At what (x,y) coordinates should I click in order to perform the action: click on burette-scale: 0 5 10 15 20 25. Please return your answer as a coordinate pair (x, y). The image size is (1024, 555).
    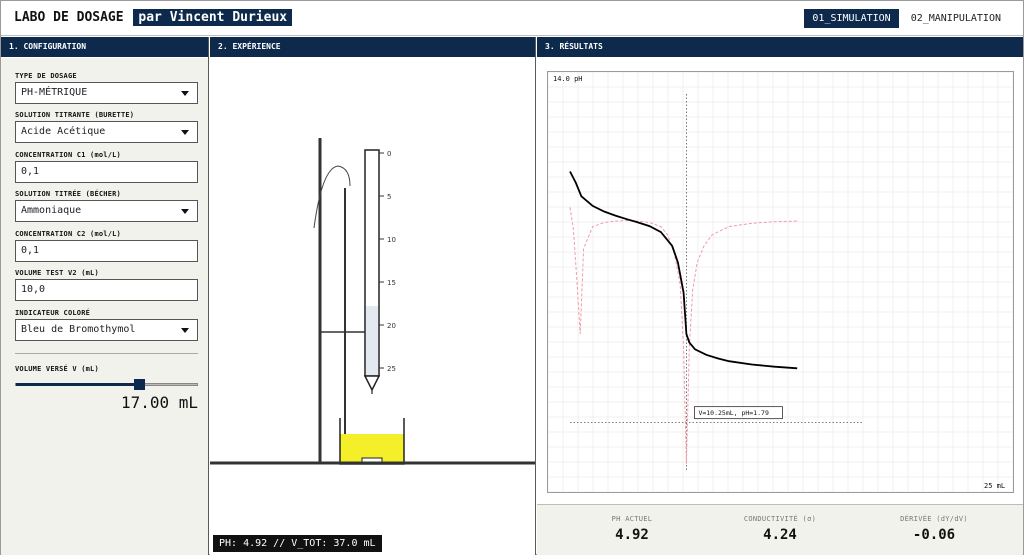
    Looking at the image, I should click on (387, 261).